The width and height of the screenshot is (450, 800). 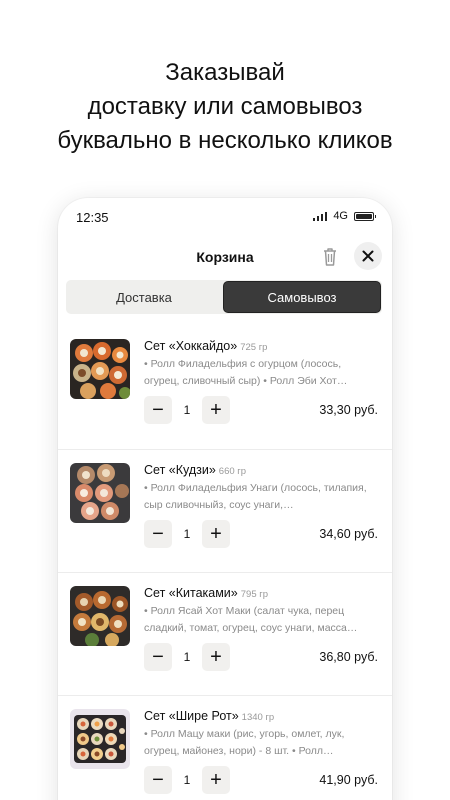 What do you see at coordinates (191, 716) in the screenshot?
I see `product-title: Сет «Шире Рот»` at bounding box center [191, 716].